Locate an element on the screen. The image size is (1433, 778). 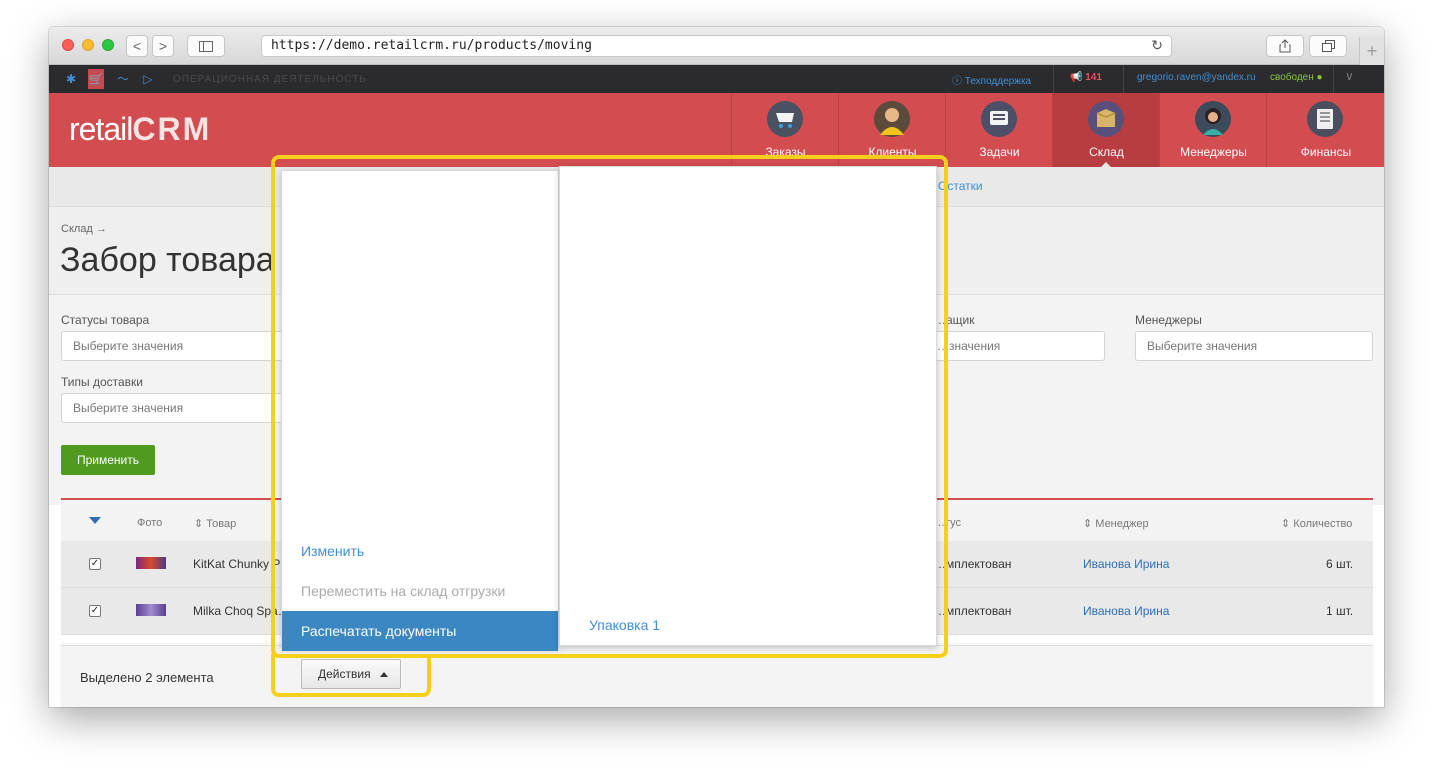
settings-gear-icon: ✱ is located at coordinates (71, 79).